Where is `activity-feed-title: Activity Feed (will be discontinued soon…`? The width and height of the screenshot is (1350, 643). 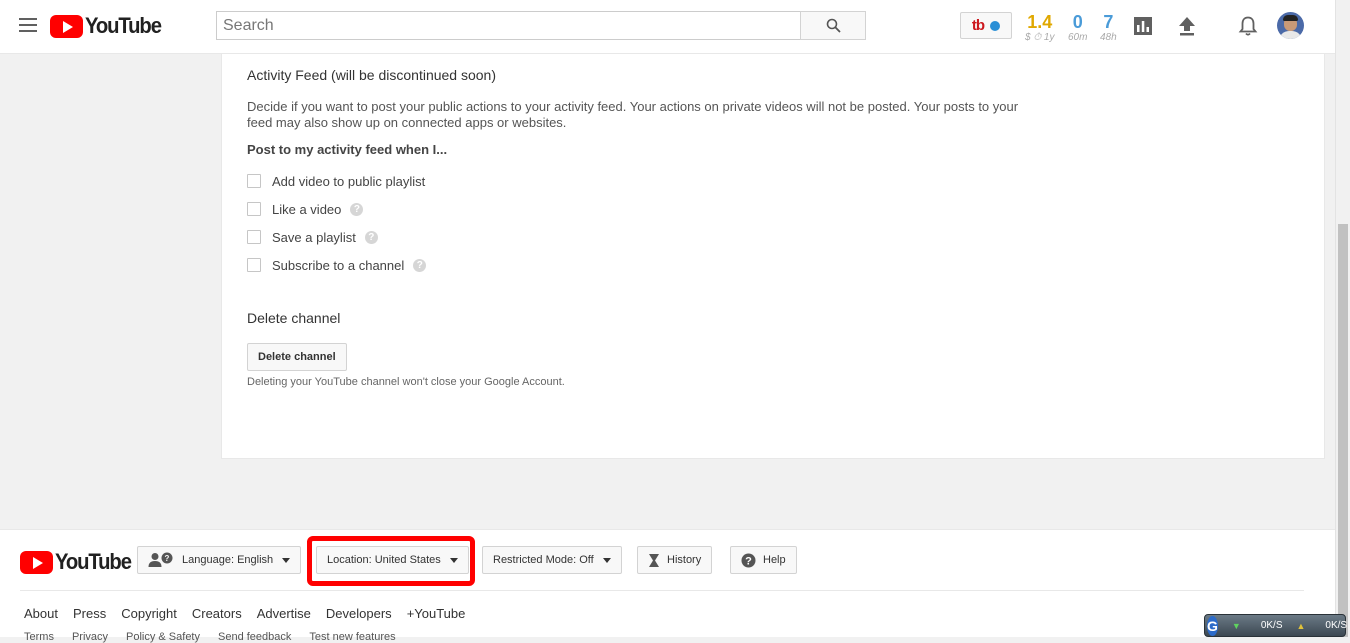
activity-feed-title: Activity Feed (will be discontinued soon… is located at coordinates (372, 75).